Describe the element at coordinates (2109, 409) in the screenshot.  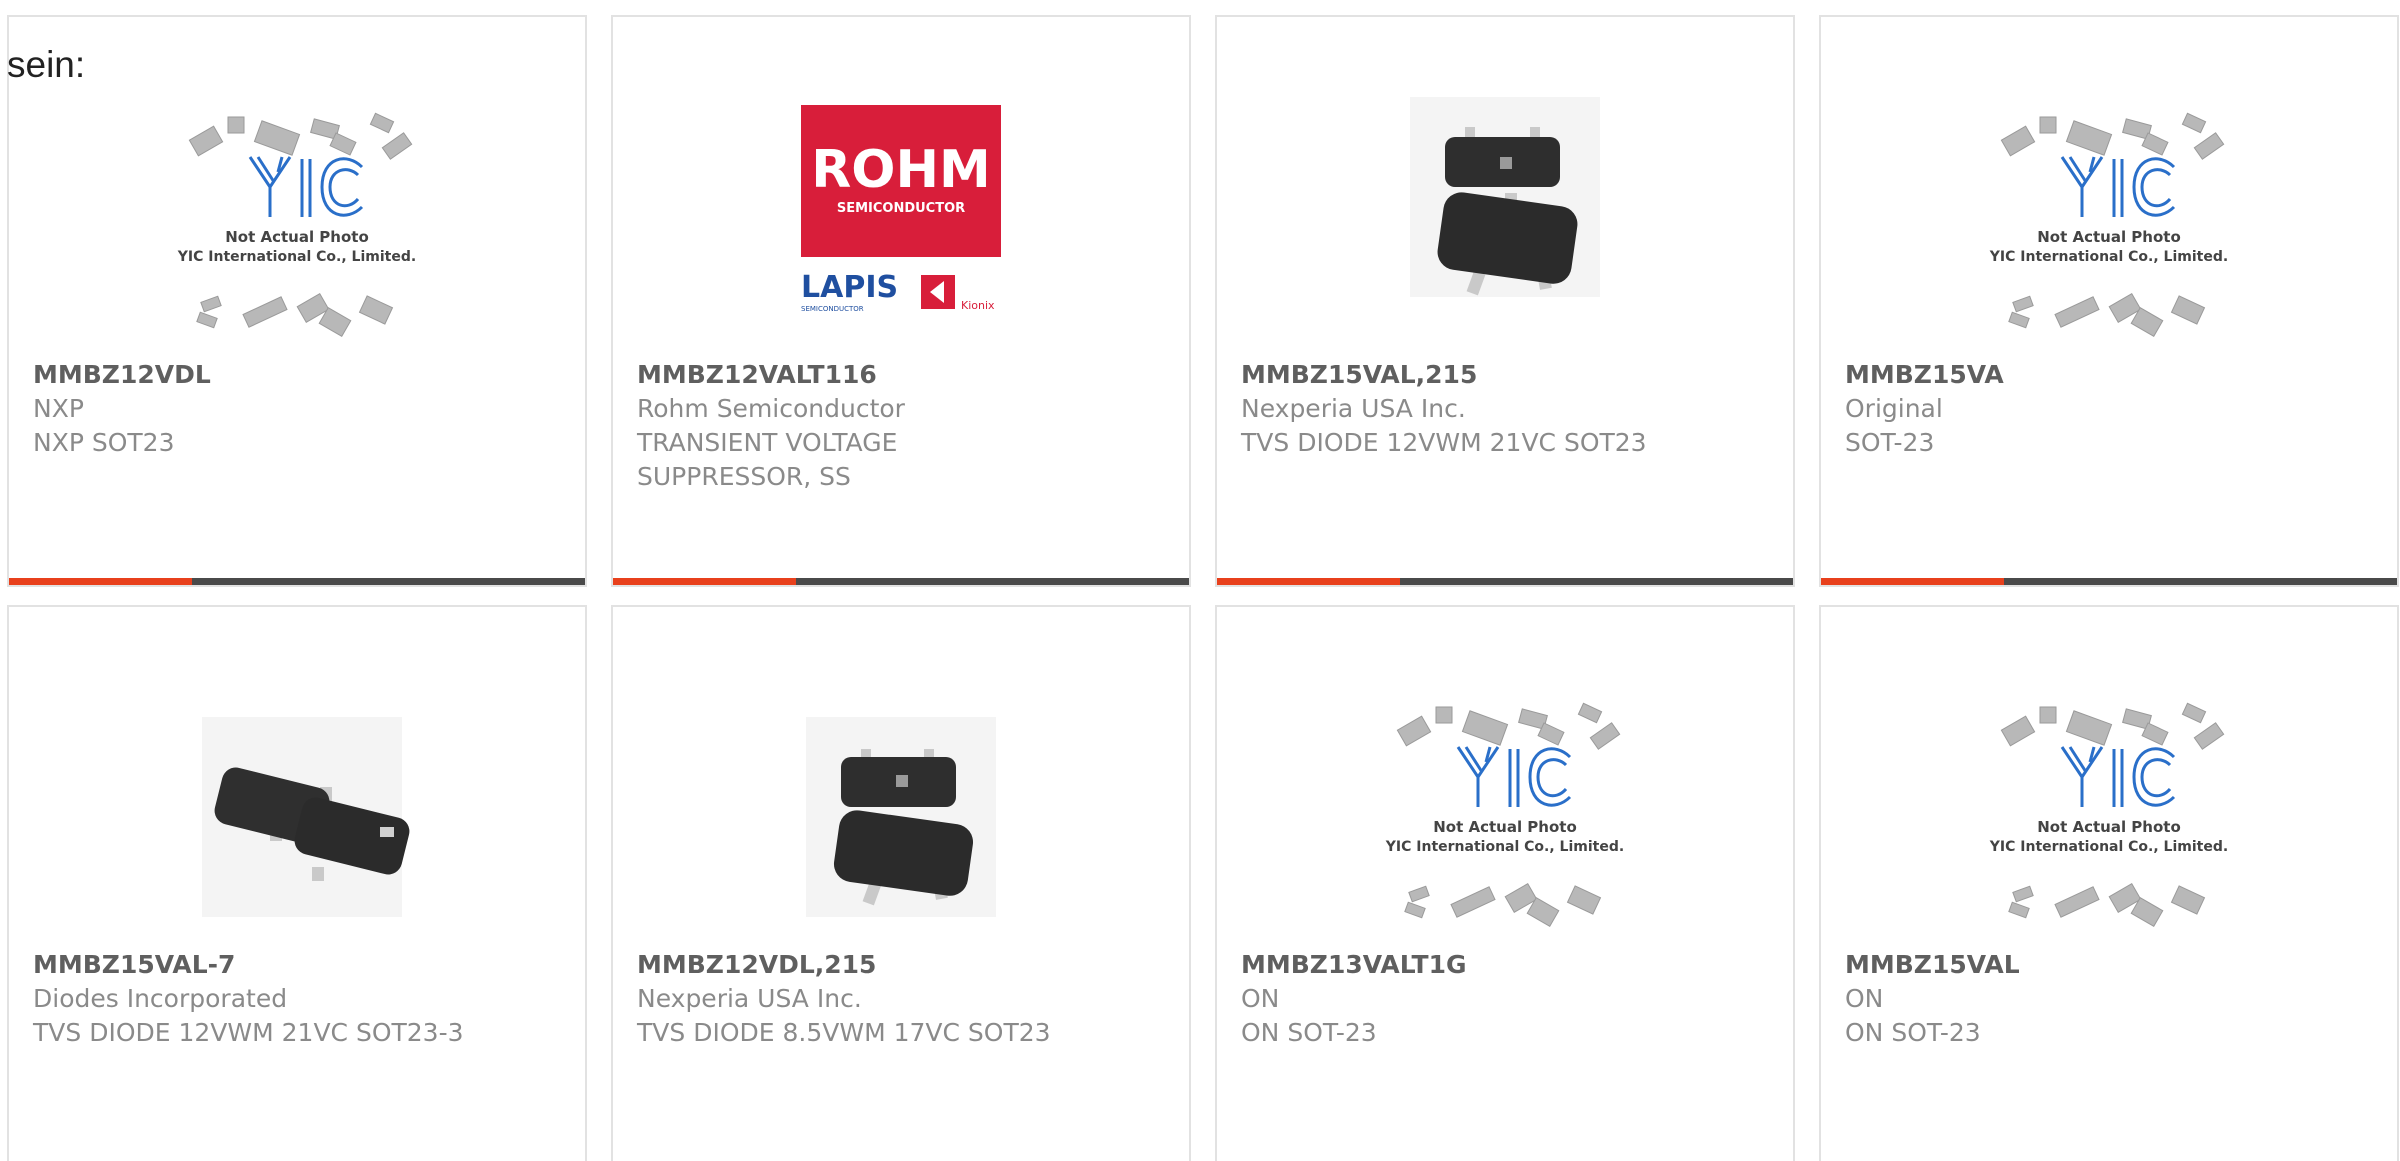
I see `product-info: MMBZ15VA Original SOT-23` at that location.